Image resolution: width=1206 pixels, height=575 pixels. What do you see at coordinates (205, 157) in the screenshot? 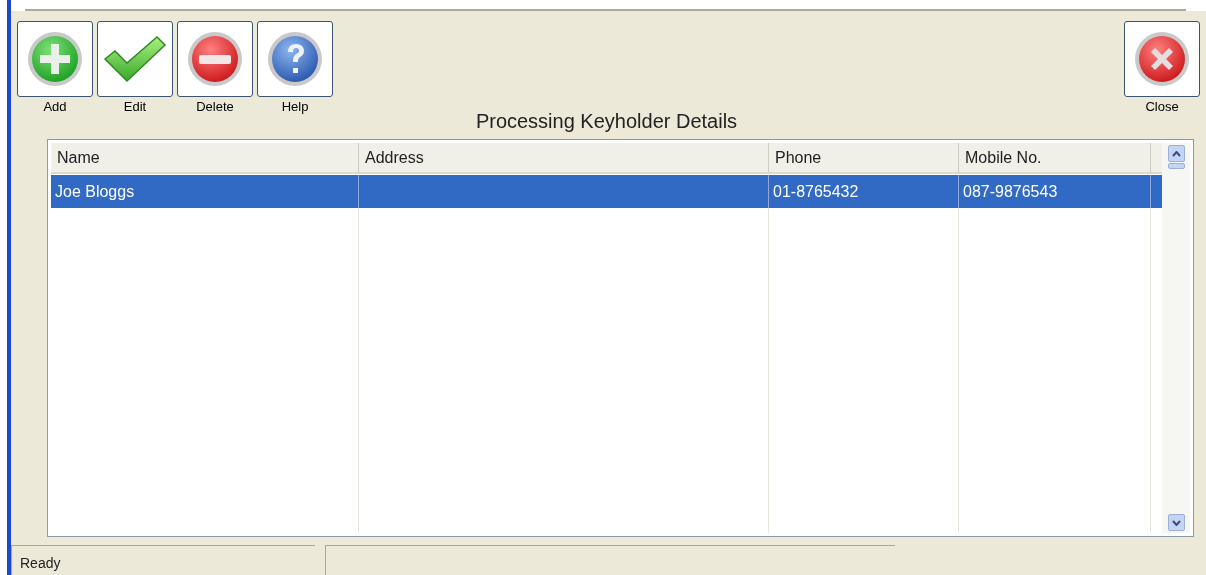
I see `column-header: Name` at bounding box center [205, 157].